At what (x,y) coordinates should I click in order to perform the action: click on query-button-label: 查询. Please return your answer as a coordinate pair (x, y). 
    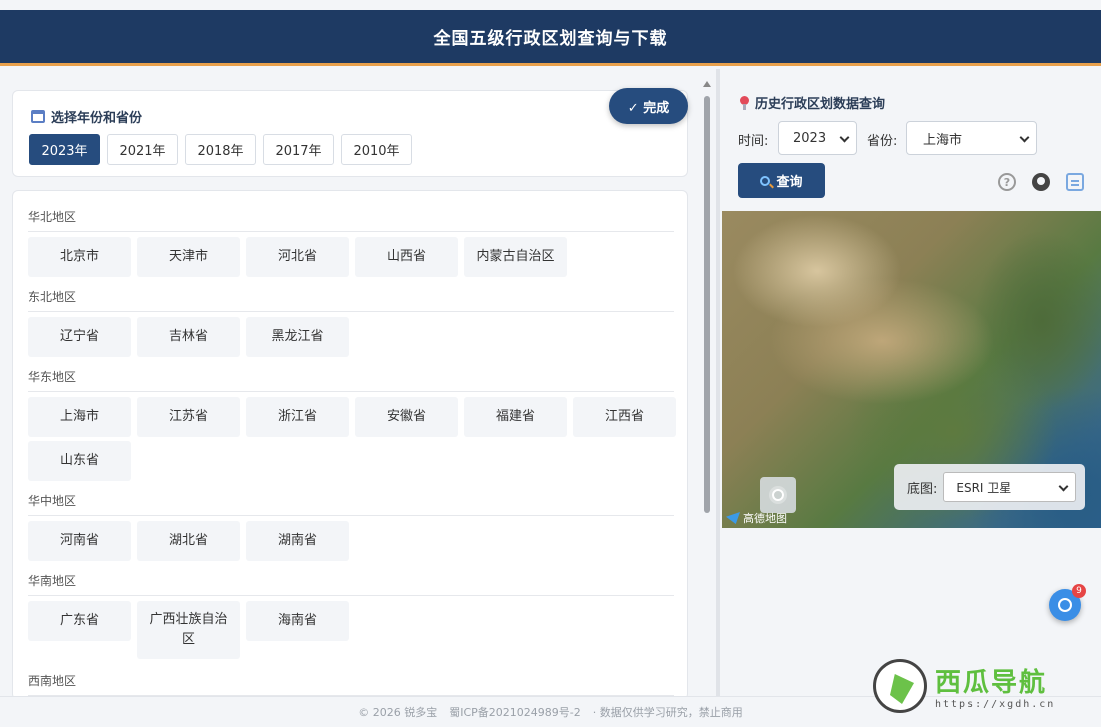
    Looking at the image, I should click on (789, 182).